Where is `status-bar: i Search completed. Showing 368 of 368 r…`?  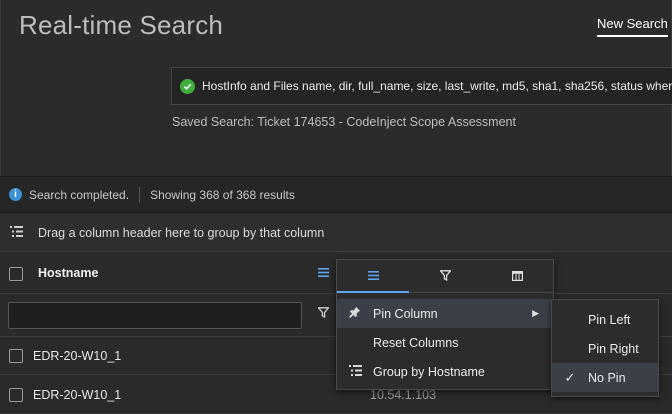
status-bar: i Search completed. Showing 368 of 368 r… is located at coordinates (336, 194).